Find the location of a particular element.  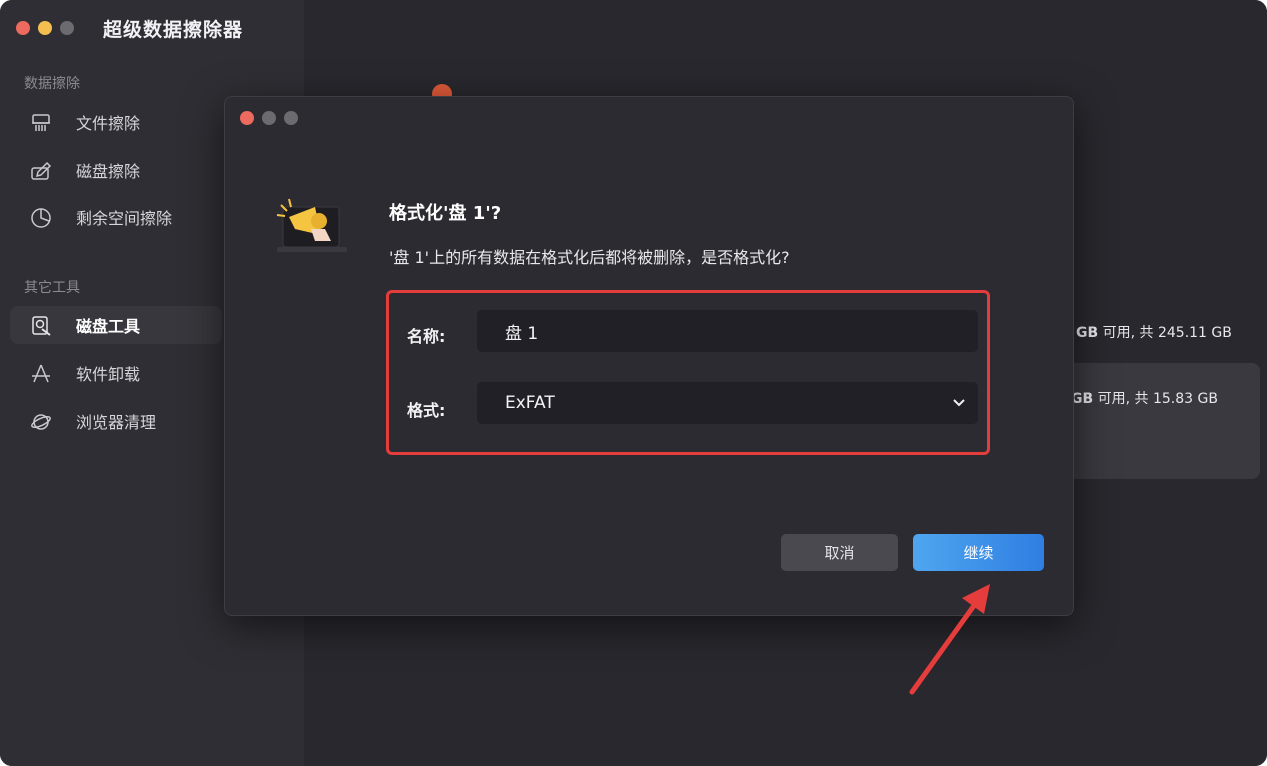

red-arrow-icon is located at coordinates (949, 639).